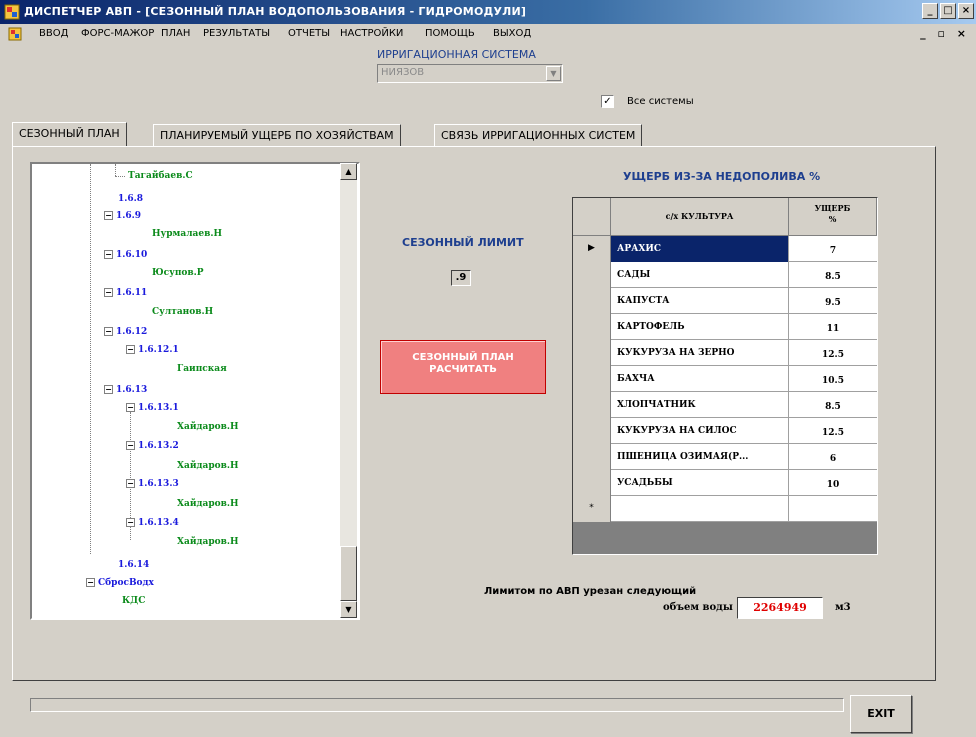 This screenshot has height=737, width=976. I want to click on minimize-button: _, so click(930, 11).